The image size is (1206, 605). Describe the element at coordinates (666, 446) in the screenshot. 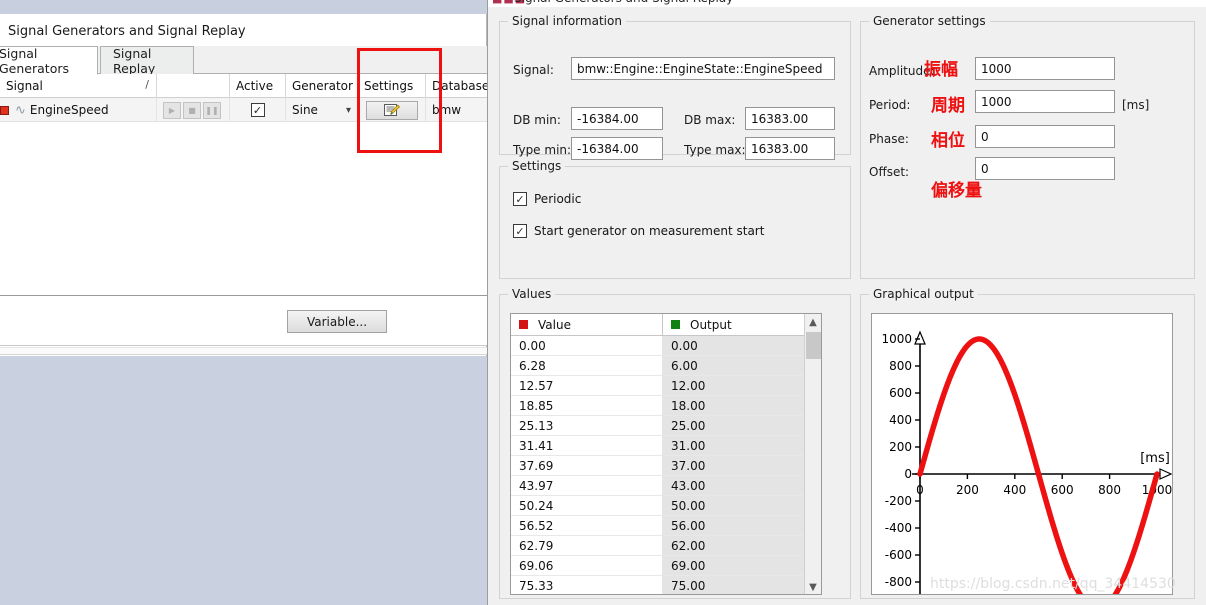

I see `values-row: 31.41 31.00` at that location.